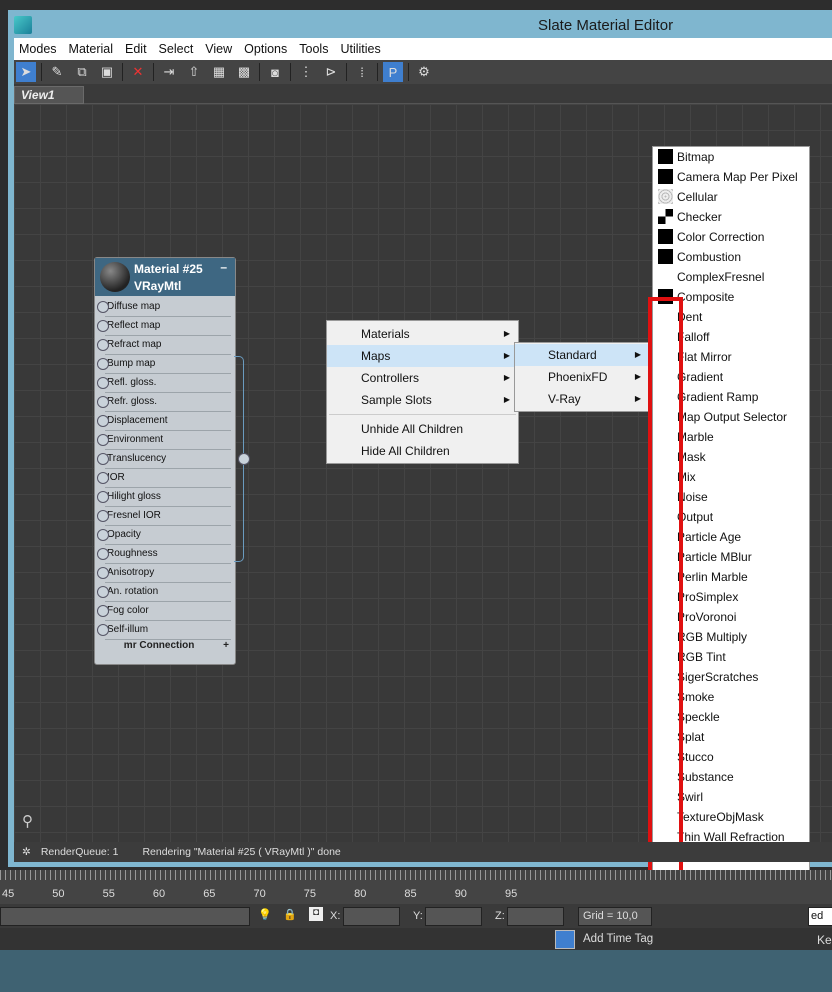 Image resolution: width=832 pixels, height=992 pixels. I want to click on node-header: Material #25 VRayMtl –, so click(165, 277).